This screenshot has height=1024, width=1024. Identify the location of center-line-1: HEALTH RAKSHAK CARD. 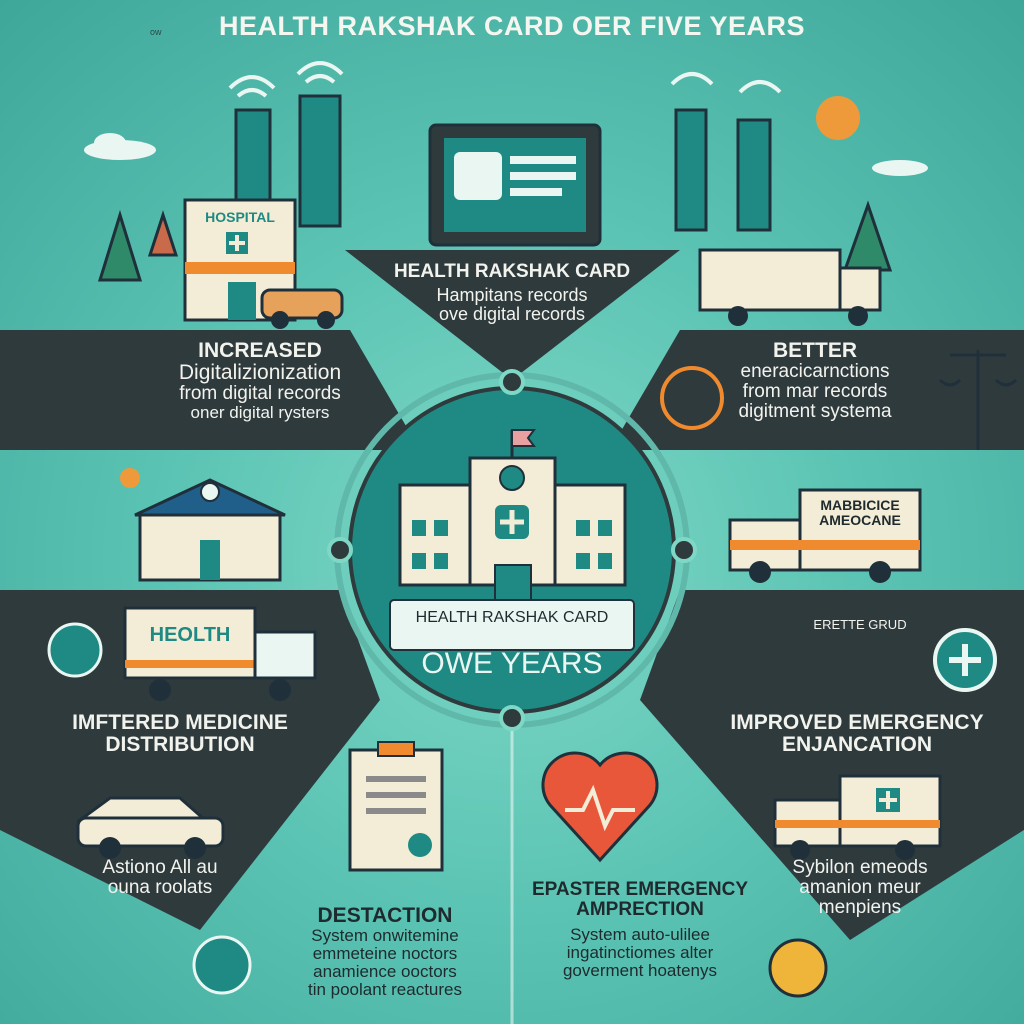
(512, 617).